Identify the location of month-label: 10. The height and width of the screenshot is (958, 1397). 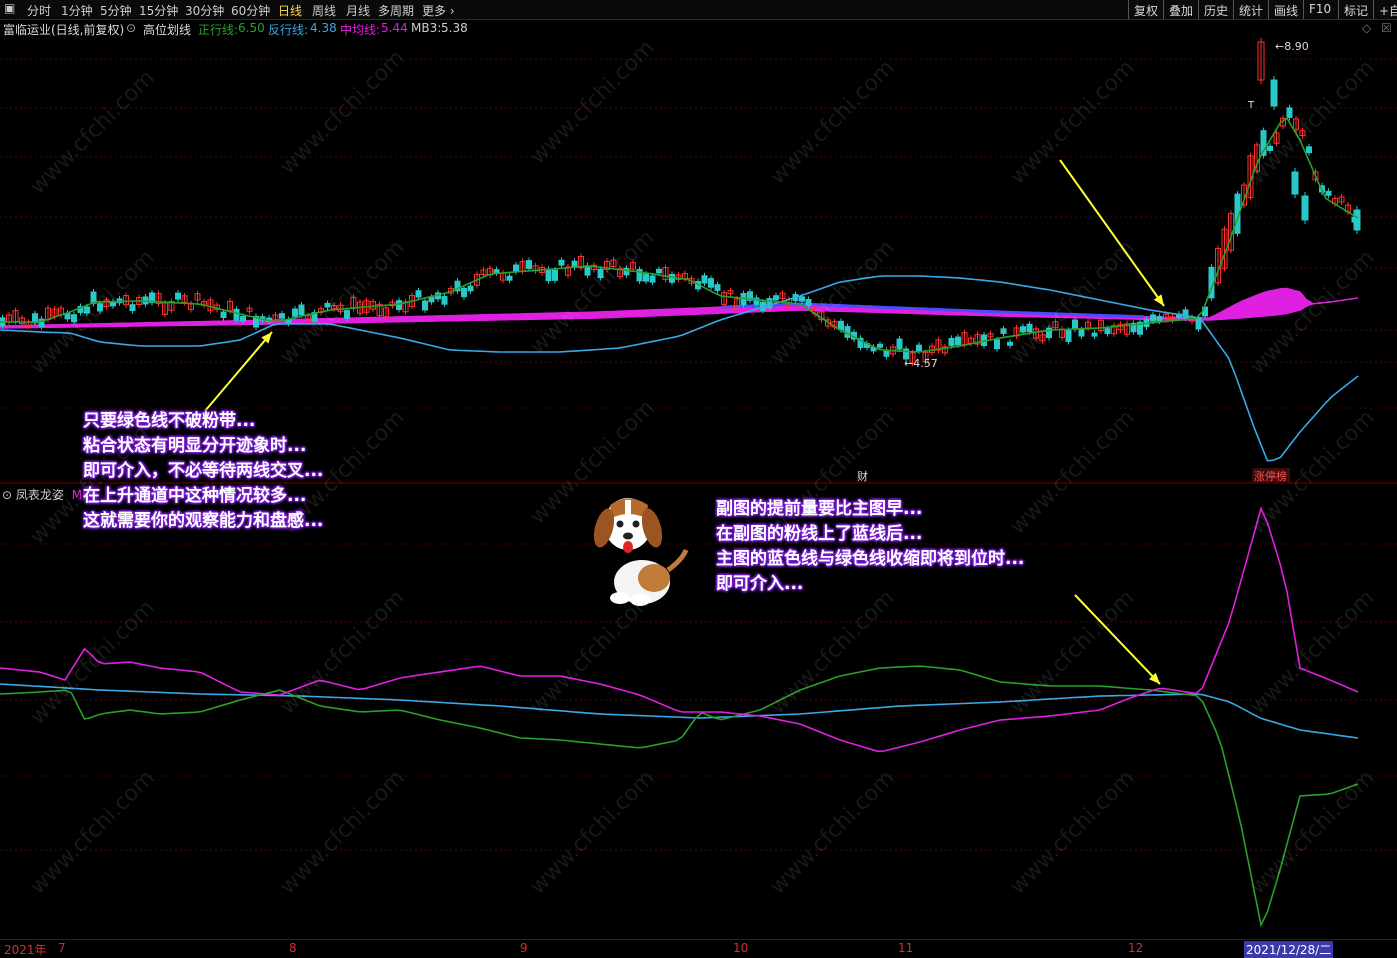
(741, 948).